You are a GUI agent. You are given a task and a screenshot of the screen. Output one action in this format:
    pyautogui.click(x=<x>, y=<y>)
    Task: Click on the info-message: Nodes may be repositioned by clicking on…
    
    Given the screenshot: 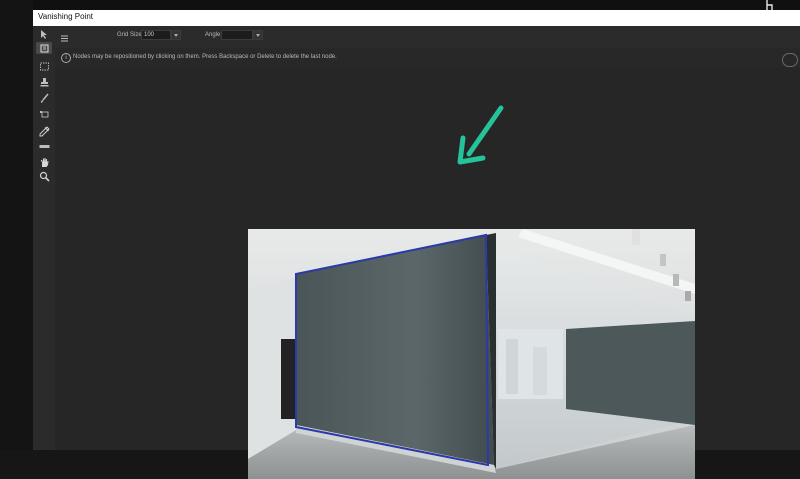 What is the action you would take?
    pyautogui.click(x=205, y=57)
    